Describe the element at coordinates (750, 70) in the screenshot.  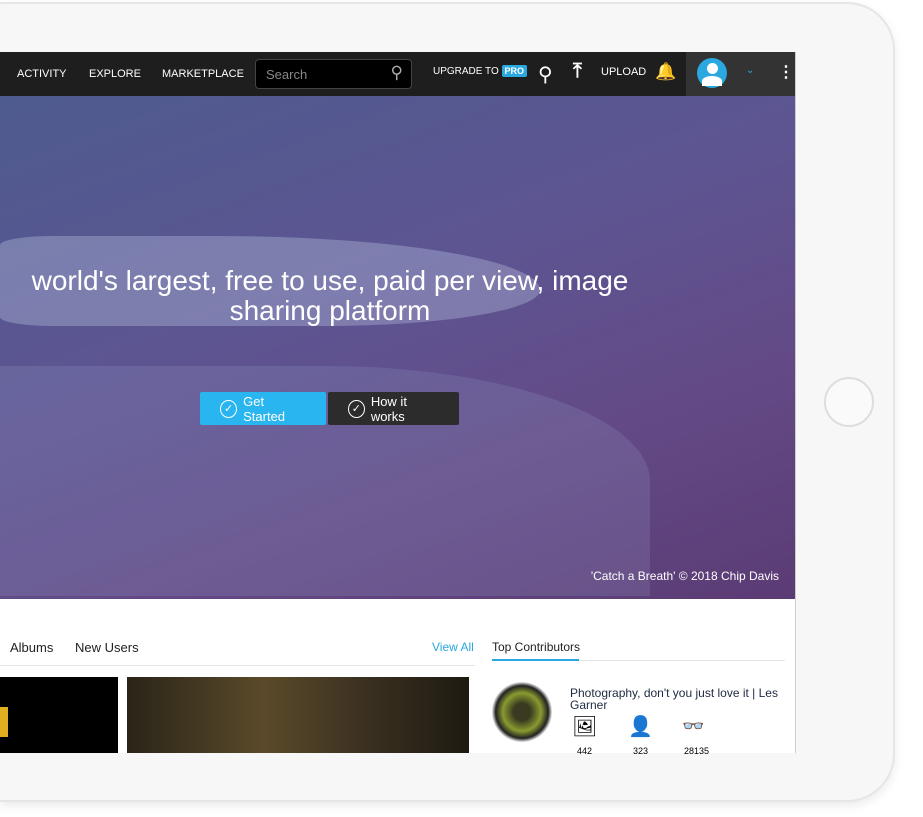
I see `chevron-down-icon: ⌄` at that location.